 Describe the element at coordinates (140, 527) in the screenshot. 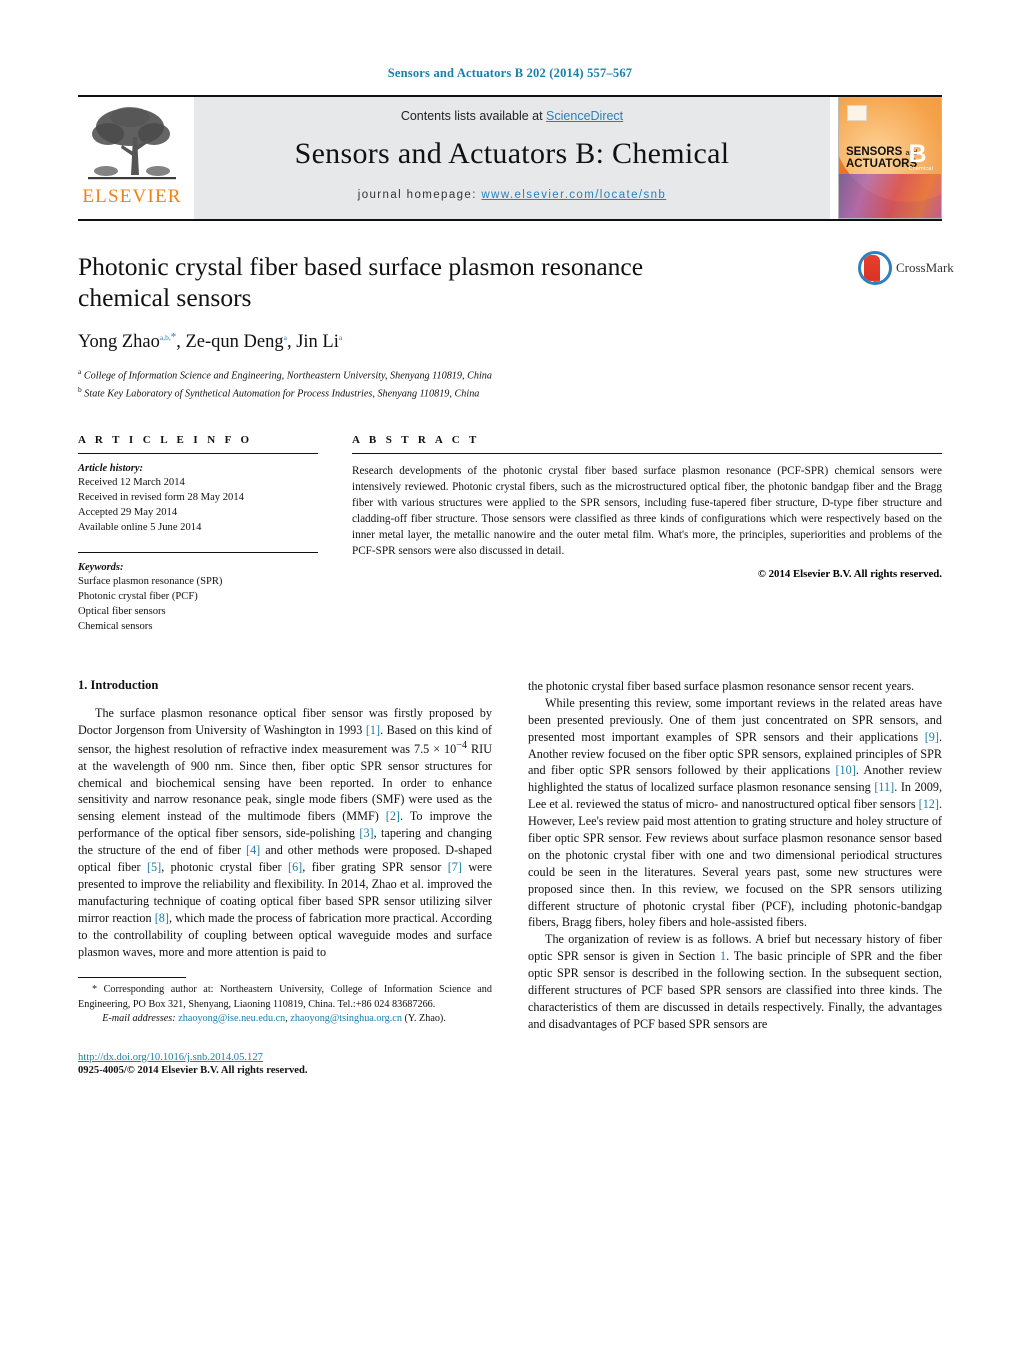

I see `article-history-4: Available online 5 June 2014` at that location.